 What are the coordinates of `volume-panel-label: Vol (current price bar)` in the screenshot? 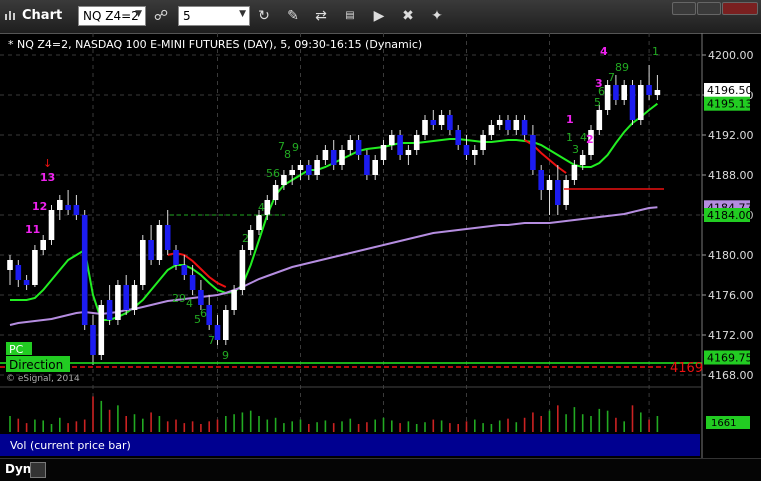 It's located at (70, 445).